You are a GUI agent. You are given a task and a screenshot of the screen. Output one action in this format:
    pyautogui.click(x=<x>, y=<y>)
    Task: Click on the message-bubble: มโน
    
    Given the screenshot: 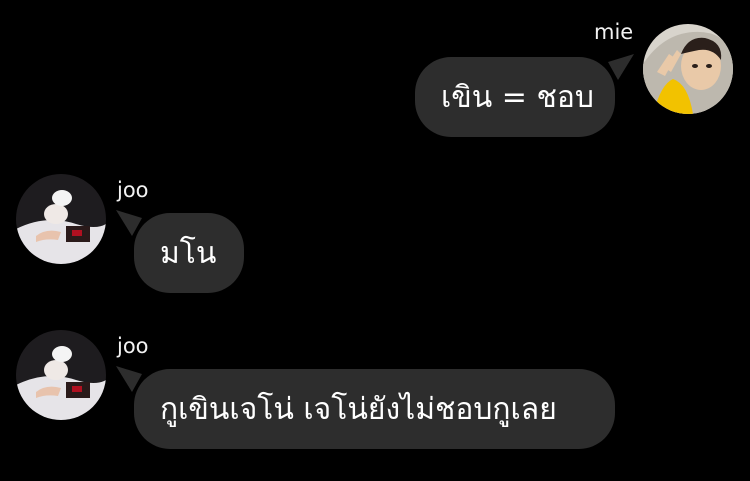 What is the action you would take?
    pyautogui.click(x=189, y=253)
    